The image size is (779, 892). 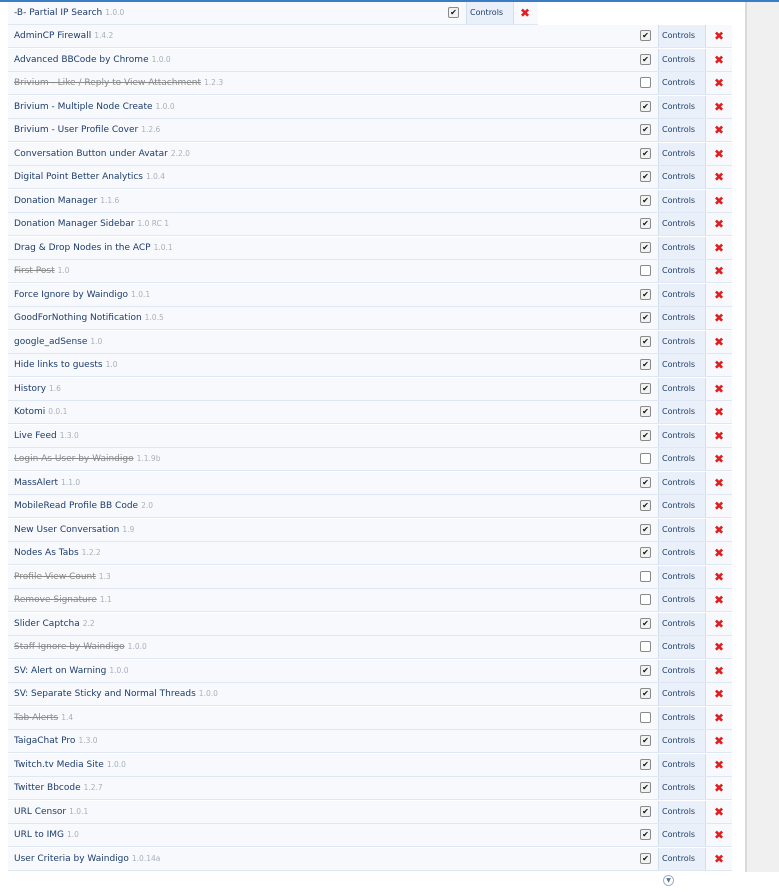 I want to click on addon-title: First Post 1.0, so click(x=42, y=271).